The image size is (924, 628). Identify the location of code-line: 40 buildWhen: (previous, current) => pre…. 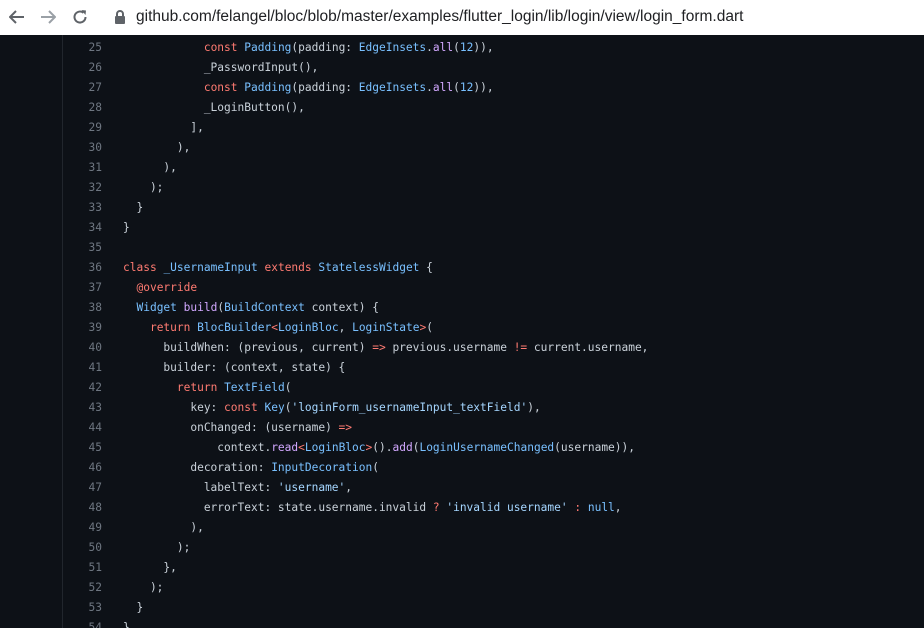
(462, 348).